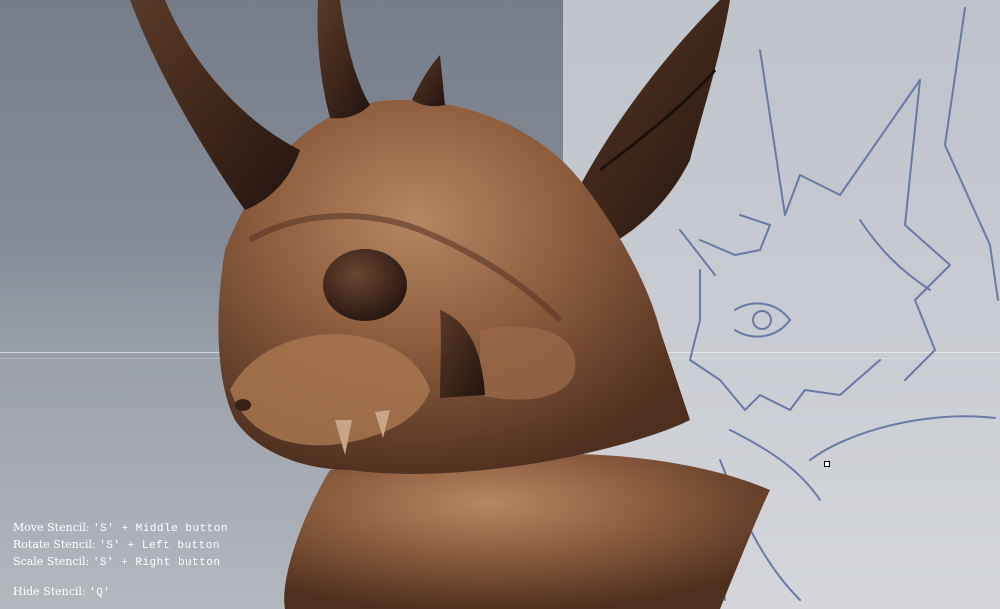  I want to click on hud-scale-stencil: Scale Stencil: 'S' + Right button, so click(120, 562).